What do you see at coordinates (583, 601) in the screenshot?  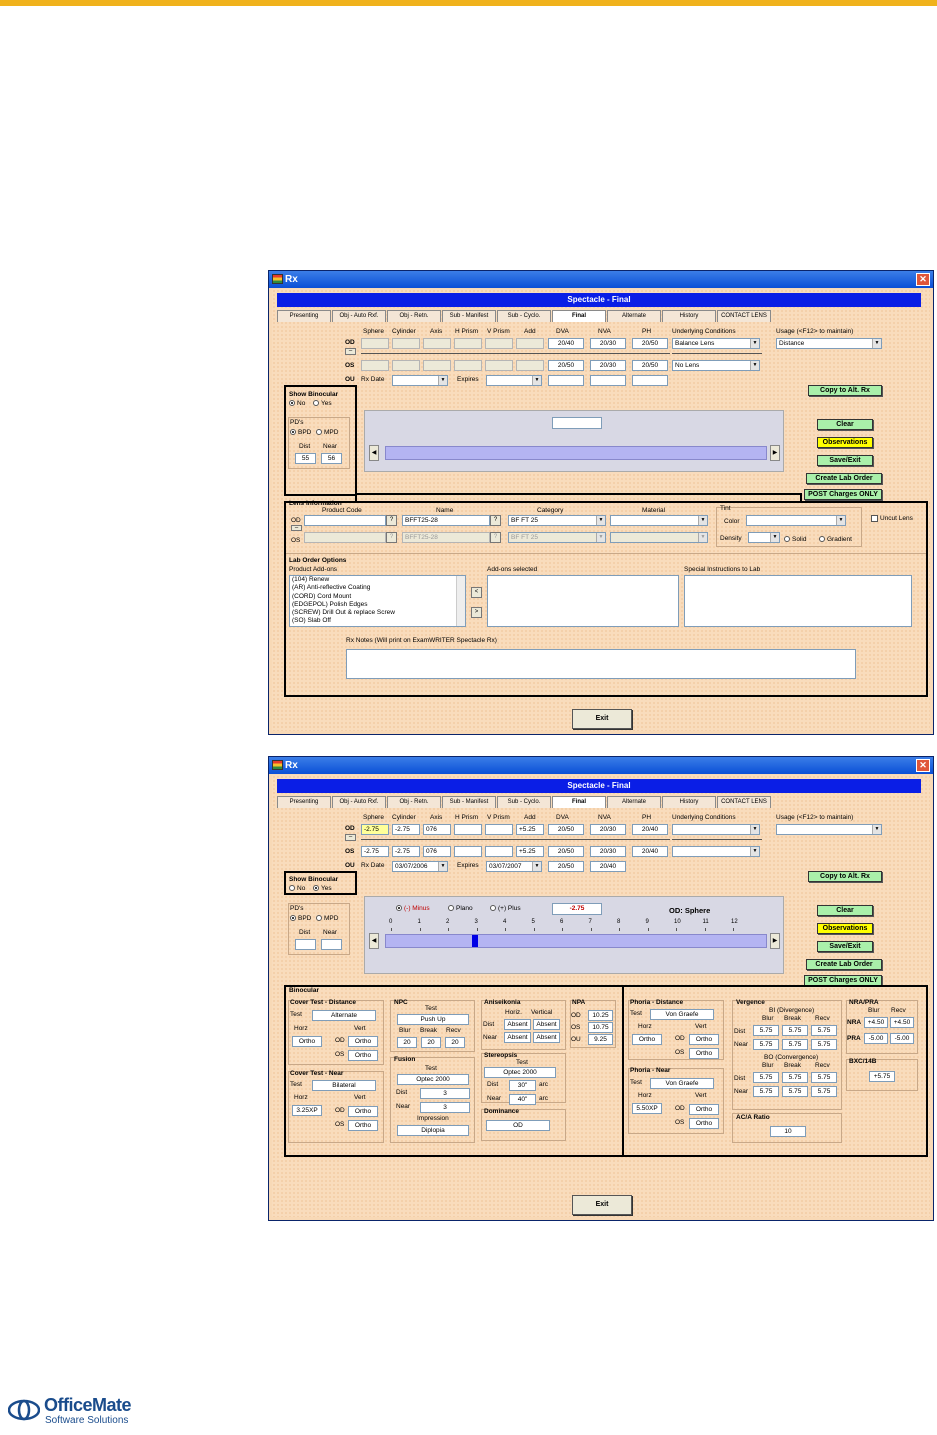 I see `addons-selected-list` at bounding box center [583, 601].